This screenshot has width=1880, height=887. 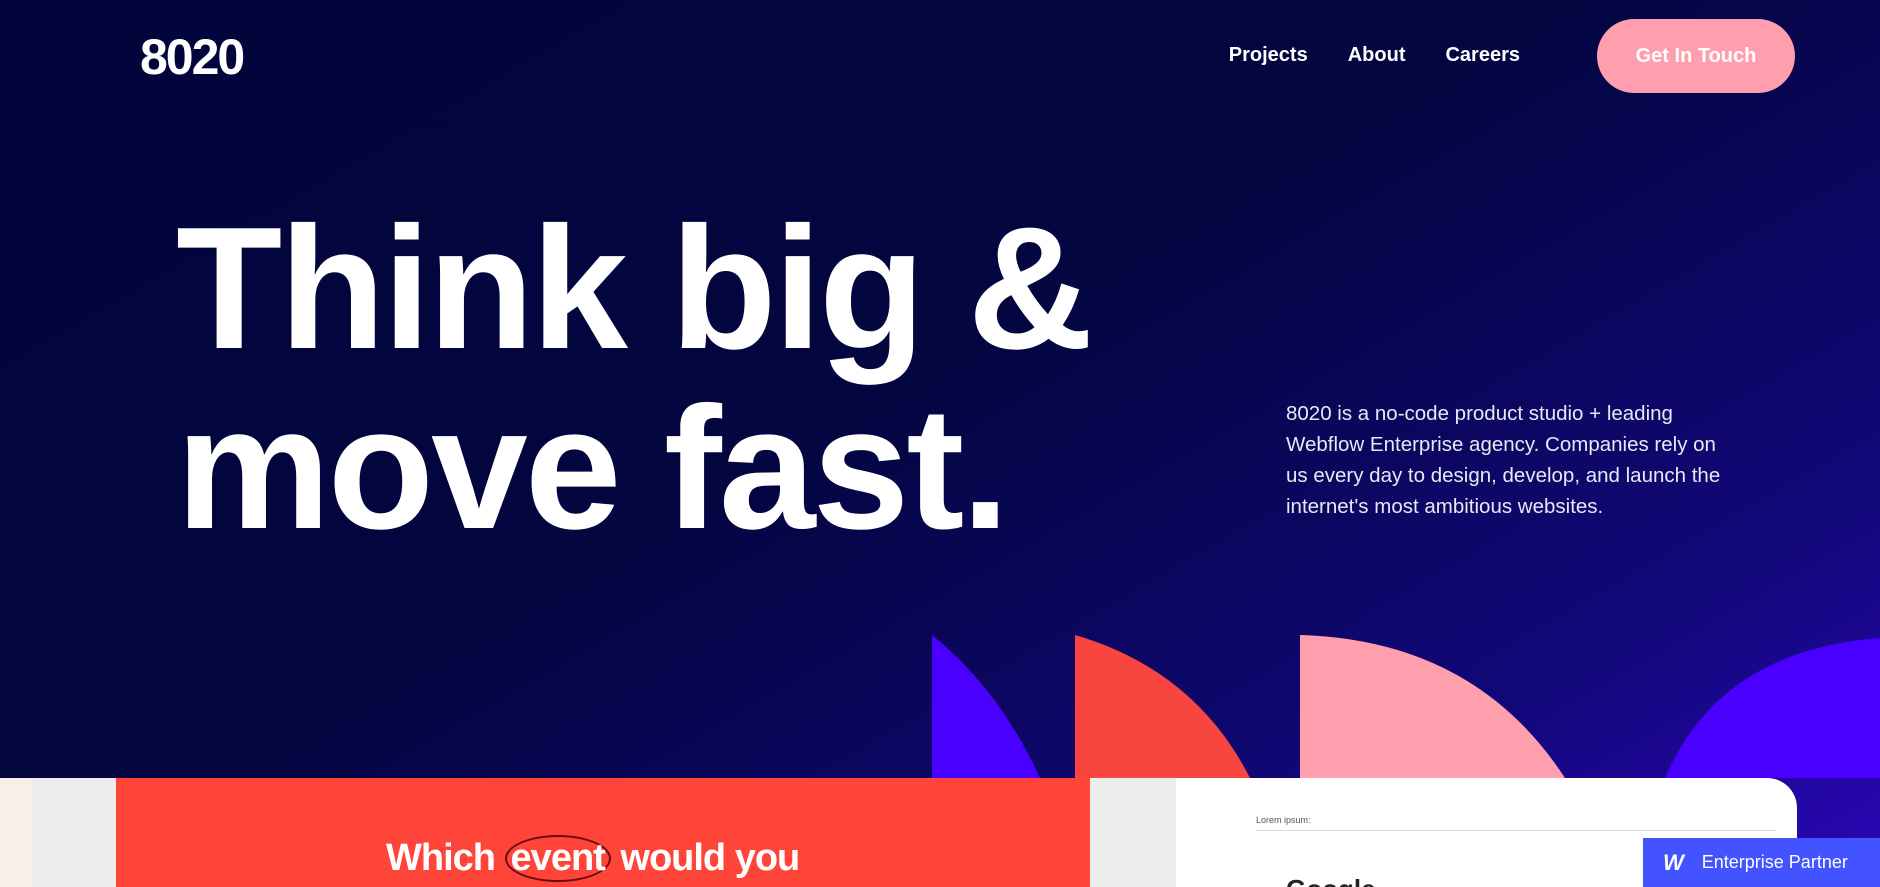 I want to click on red-arc-shape, so click(x=1162, y=706).